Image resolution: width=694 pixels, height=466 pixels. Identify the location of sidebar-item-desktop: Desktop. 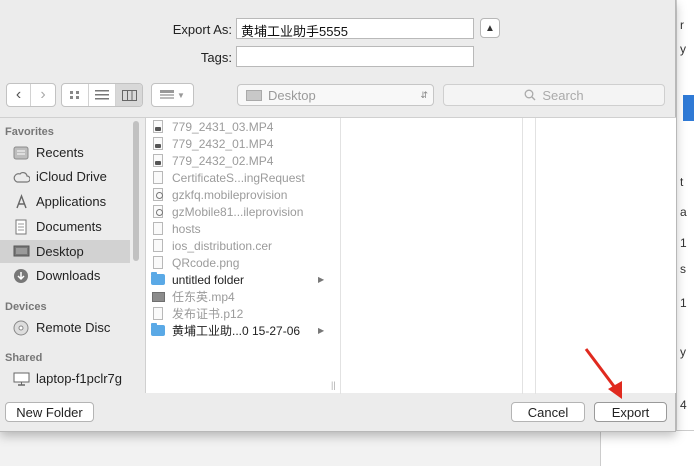
(65, 251).